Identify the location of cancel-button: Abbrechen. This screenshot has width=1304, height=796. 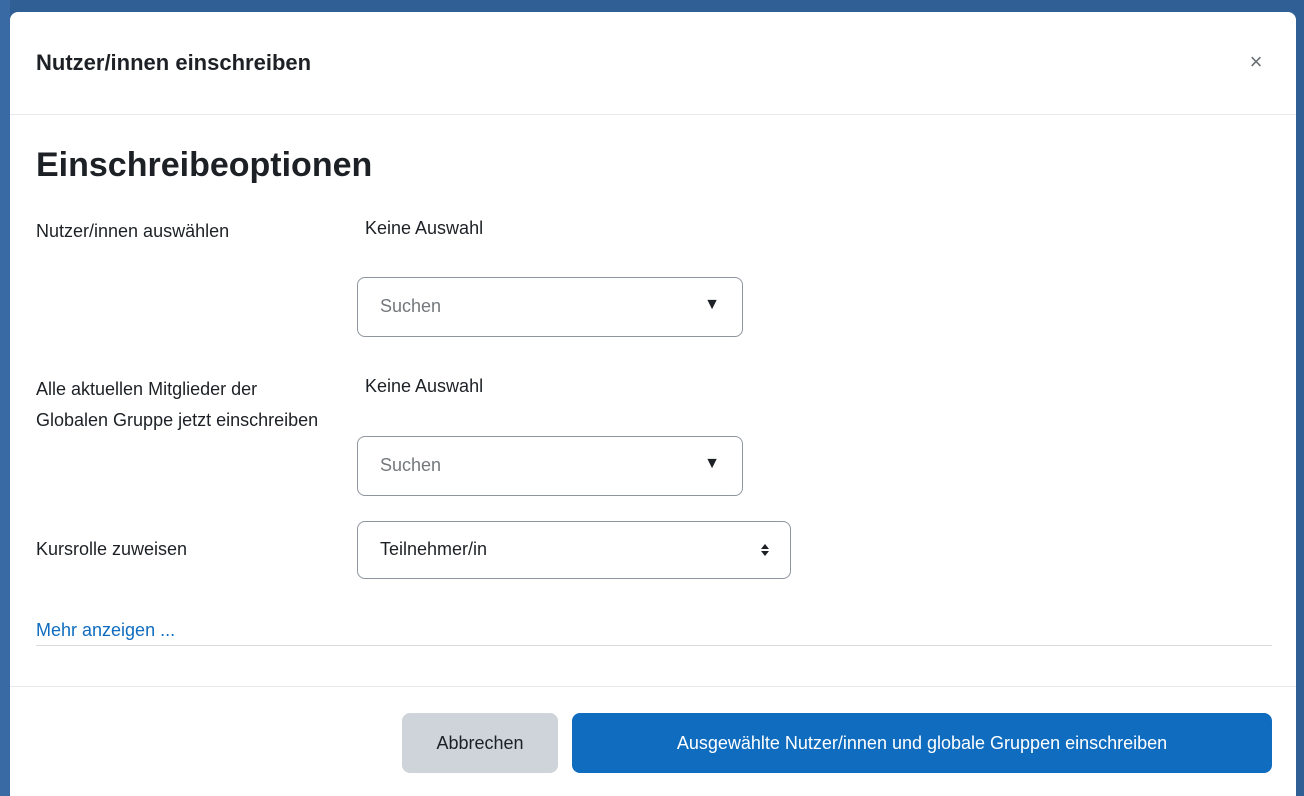
(480, 743).